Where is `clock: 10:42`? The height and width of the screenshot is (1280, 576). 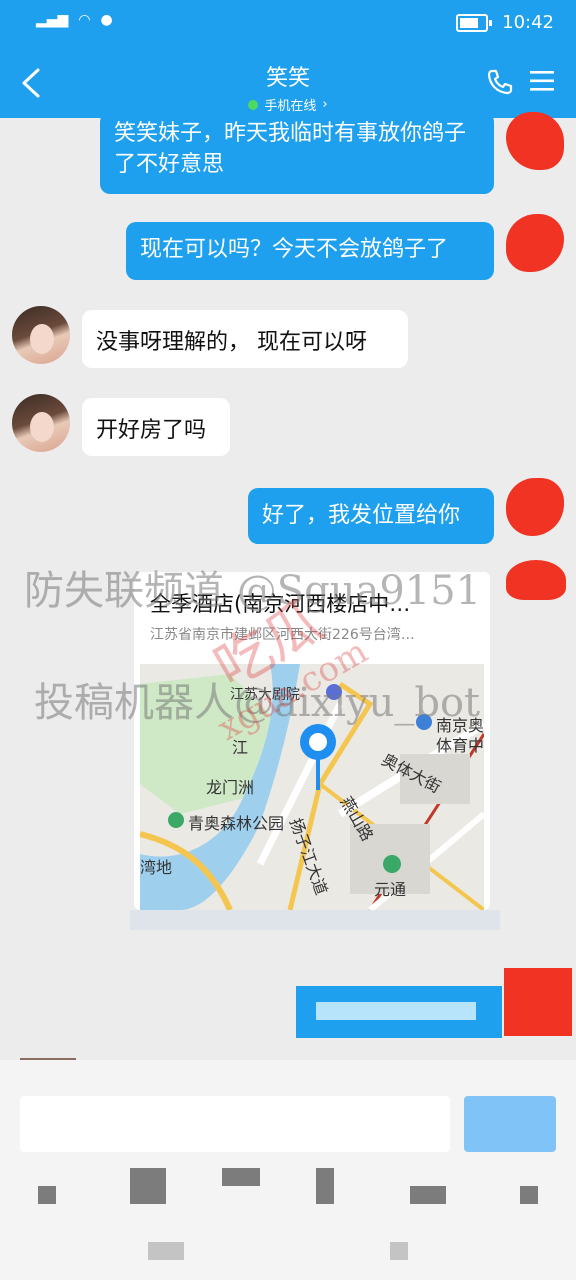
clock: 10:42 is located at coordinates (528, 22).